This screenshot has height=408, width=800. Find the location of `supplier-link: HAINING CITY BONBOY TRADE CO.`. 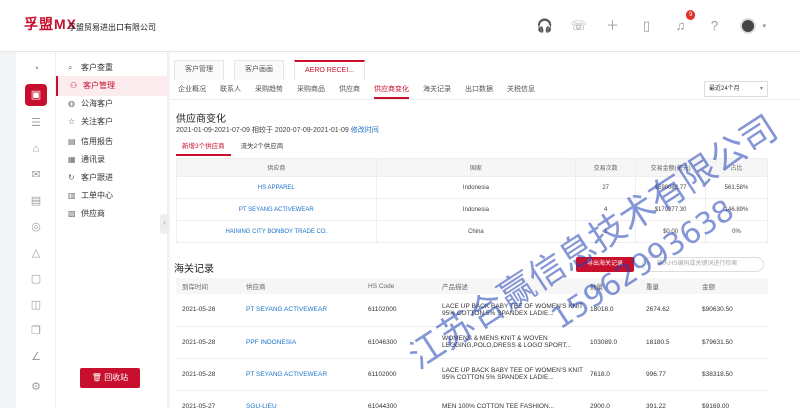

supplier-link: HAINING CITY BONBOY TRADE CO. is located at coordinates (276, 231).